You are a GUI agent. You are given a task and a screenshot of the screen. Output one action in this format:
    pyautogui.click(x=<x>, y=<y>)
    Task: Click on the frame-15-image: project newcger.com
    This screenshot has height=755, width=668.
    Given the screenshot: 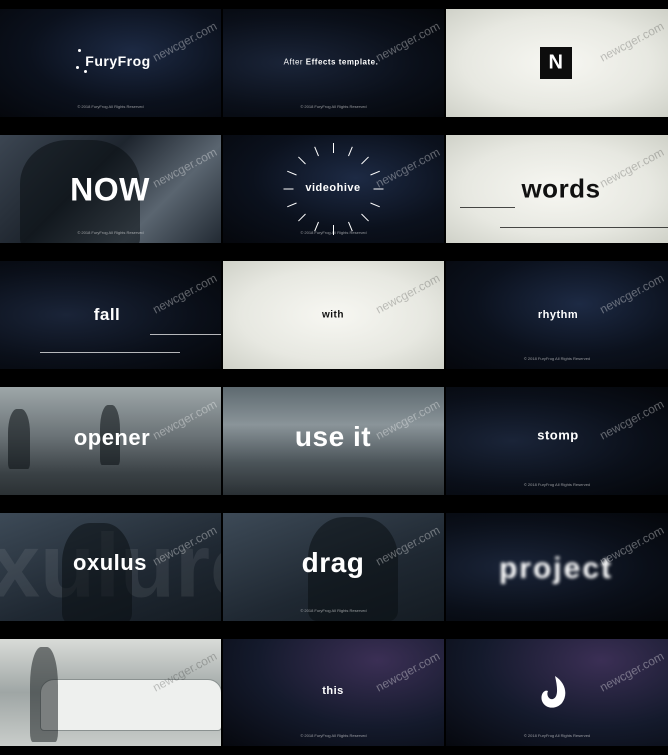 What is the action you would take?
    pyautogui.click(x=557, y=567)
    